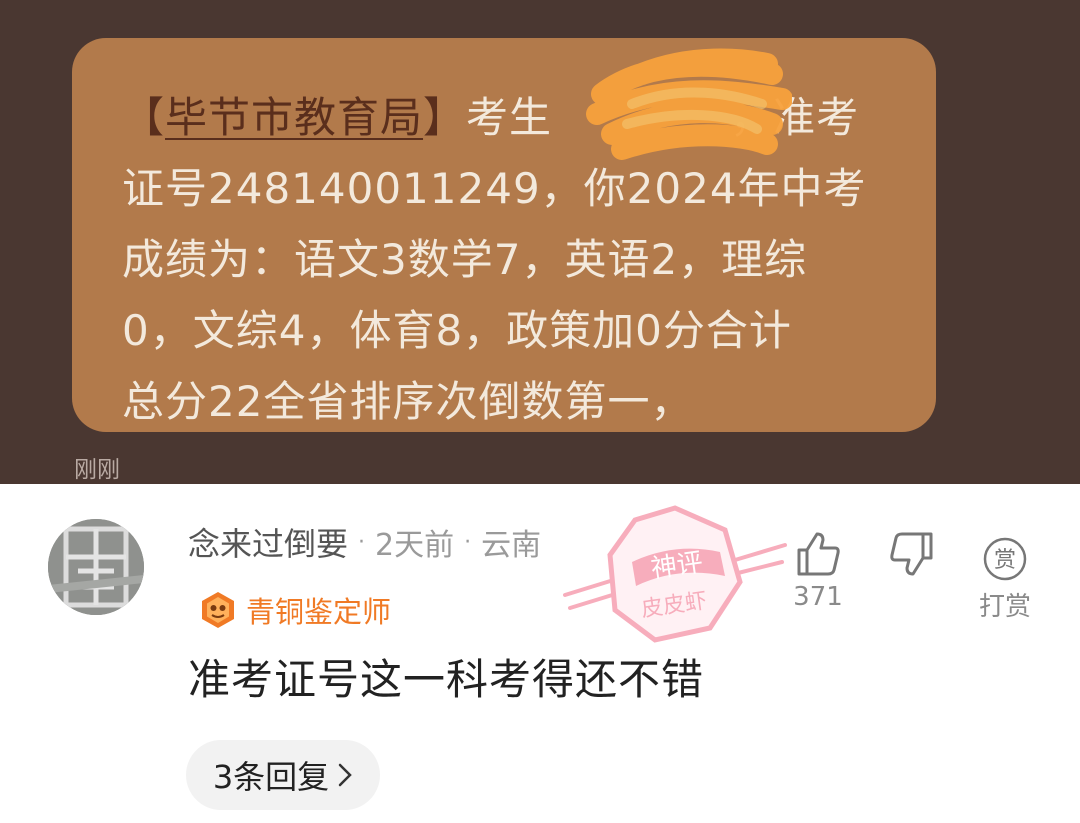  I want to click on sms-line-2: 证号248140011249，你2024年中考, so click(494, 188).